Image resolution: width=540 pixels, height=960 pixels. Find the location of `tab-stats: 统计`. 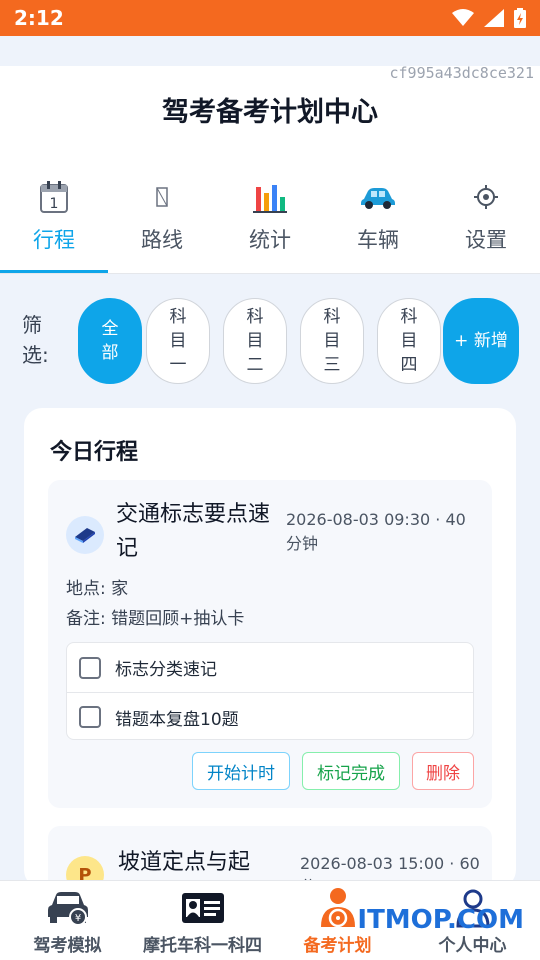

tab-stats: 统计 is located at coordinates (270, 214).